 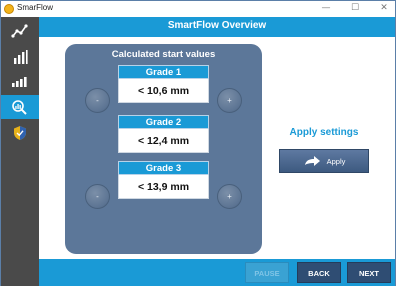 I want to click on grade-1-group: Grade 1 < 10,6 mm, so click(x=163, y=84).